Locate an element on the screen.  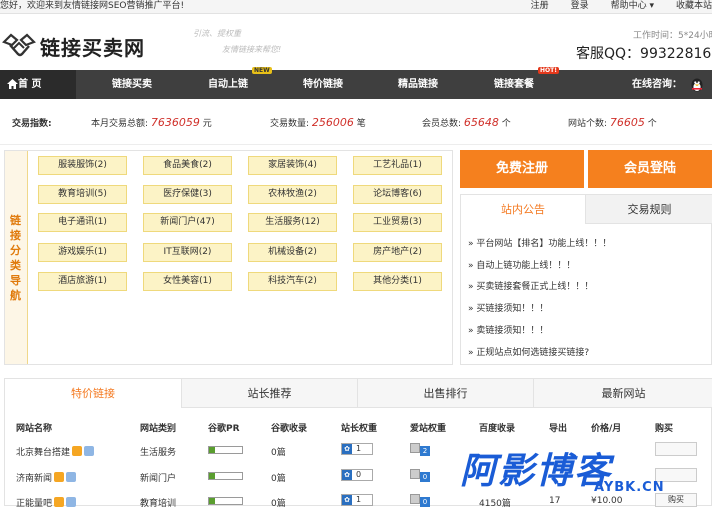
col-category: 网站类别 is located at coordinates (158, 429).